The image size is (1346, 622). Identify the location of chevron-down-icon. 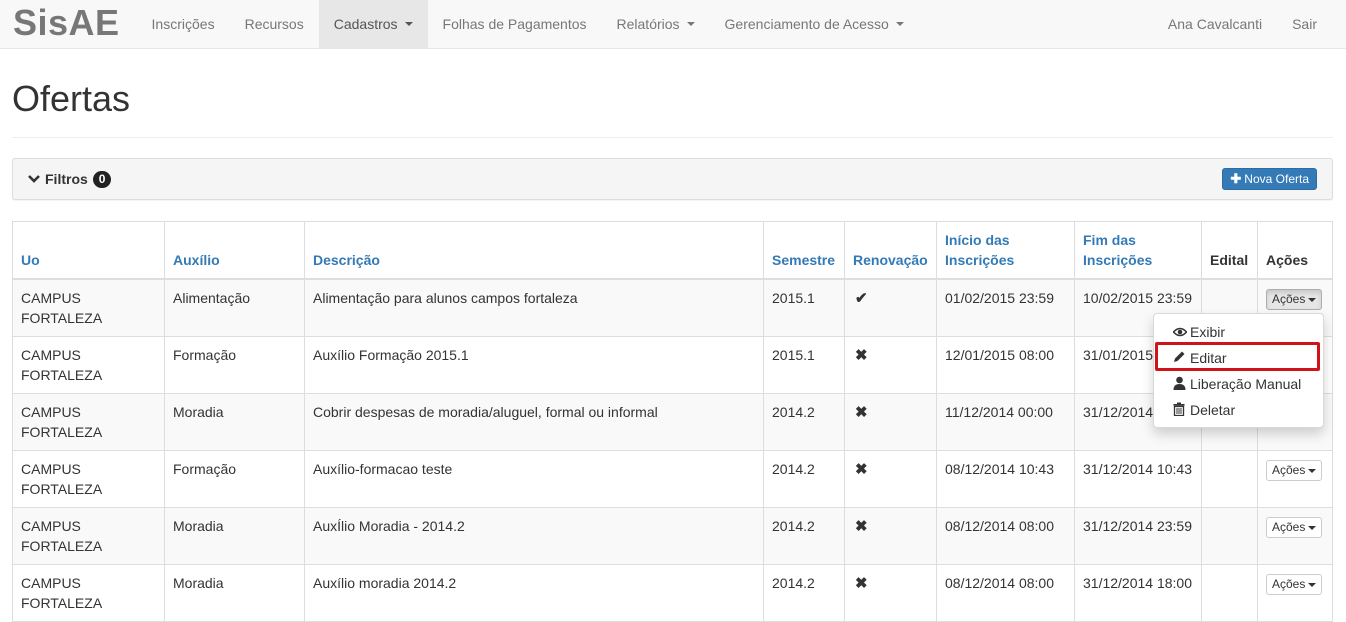
(34, 179).